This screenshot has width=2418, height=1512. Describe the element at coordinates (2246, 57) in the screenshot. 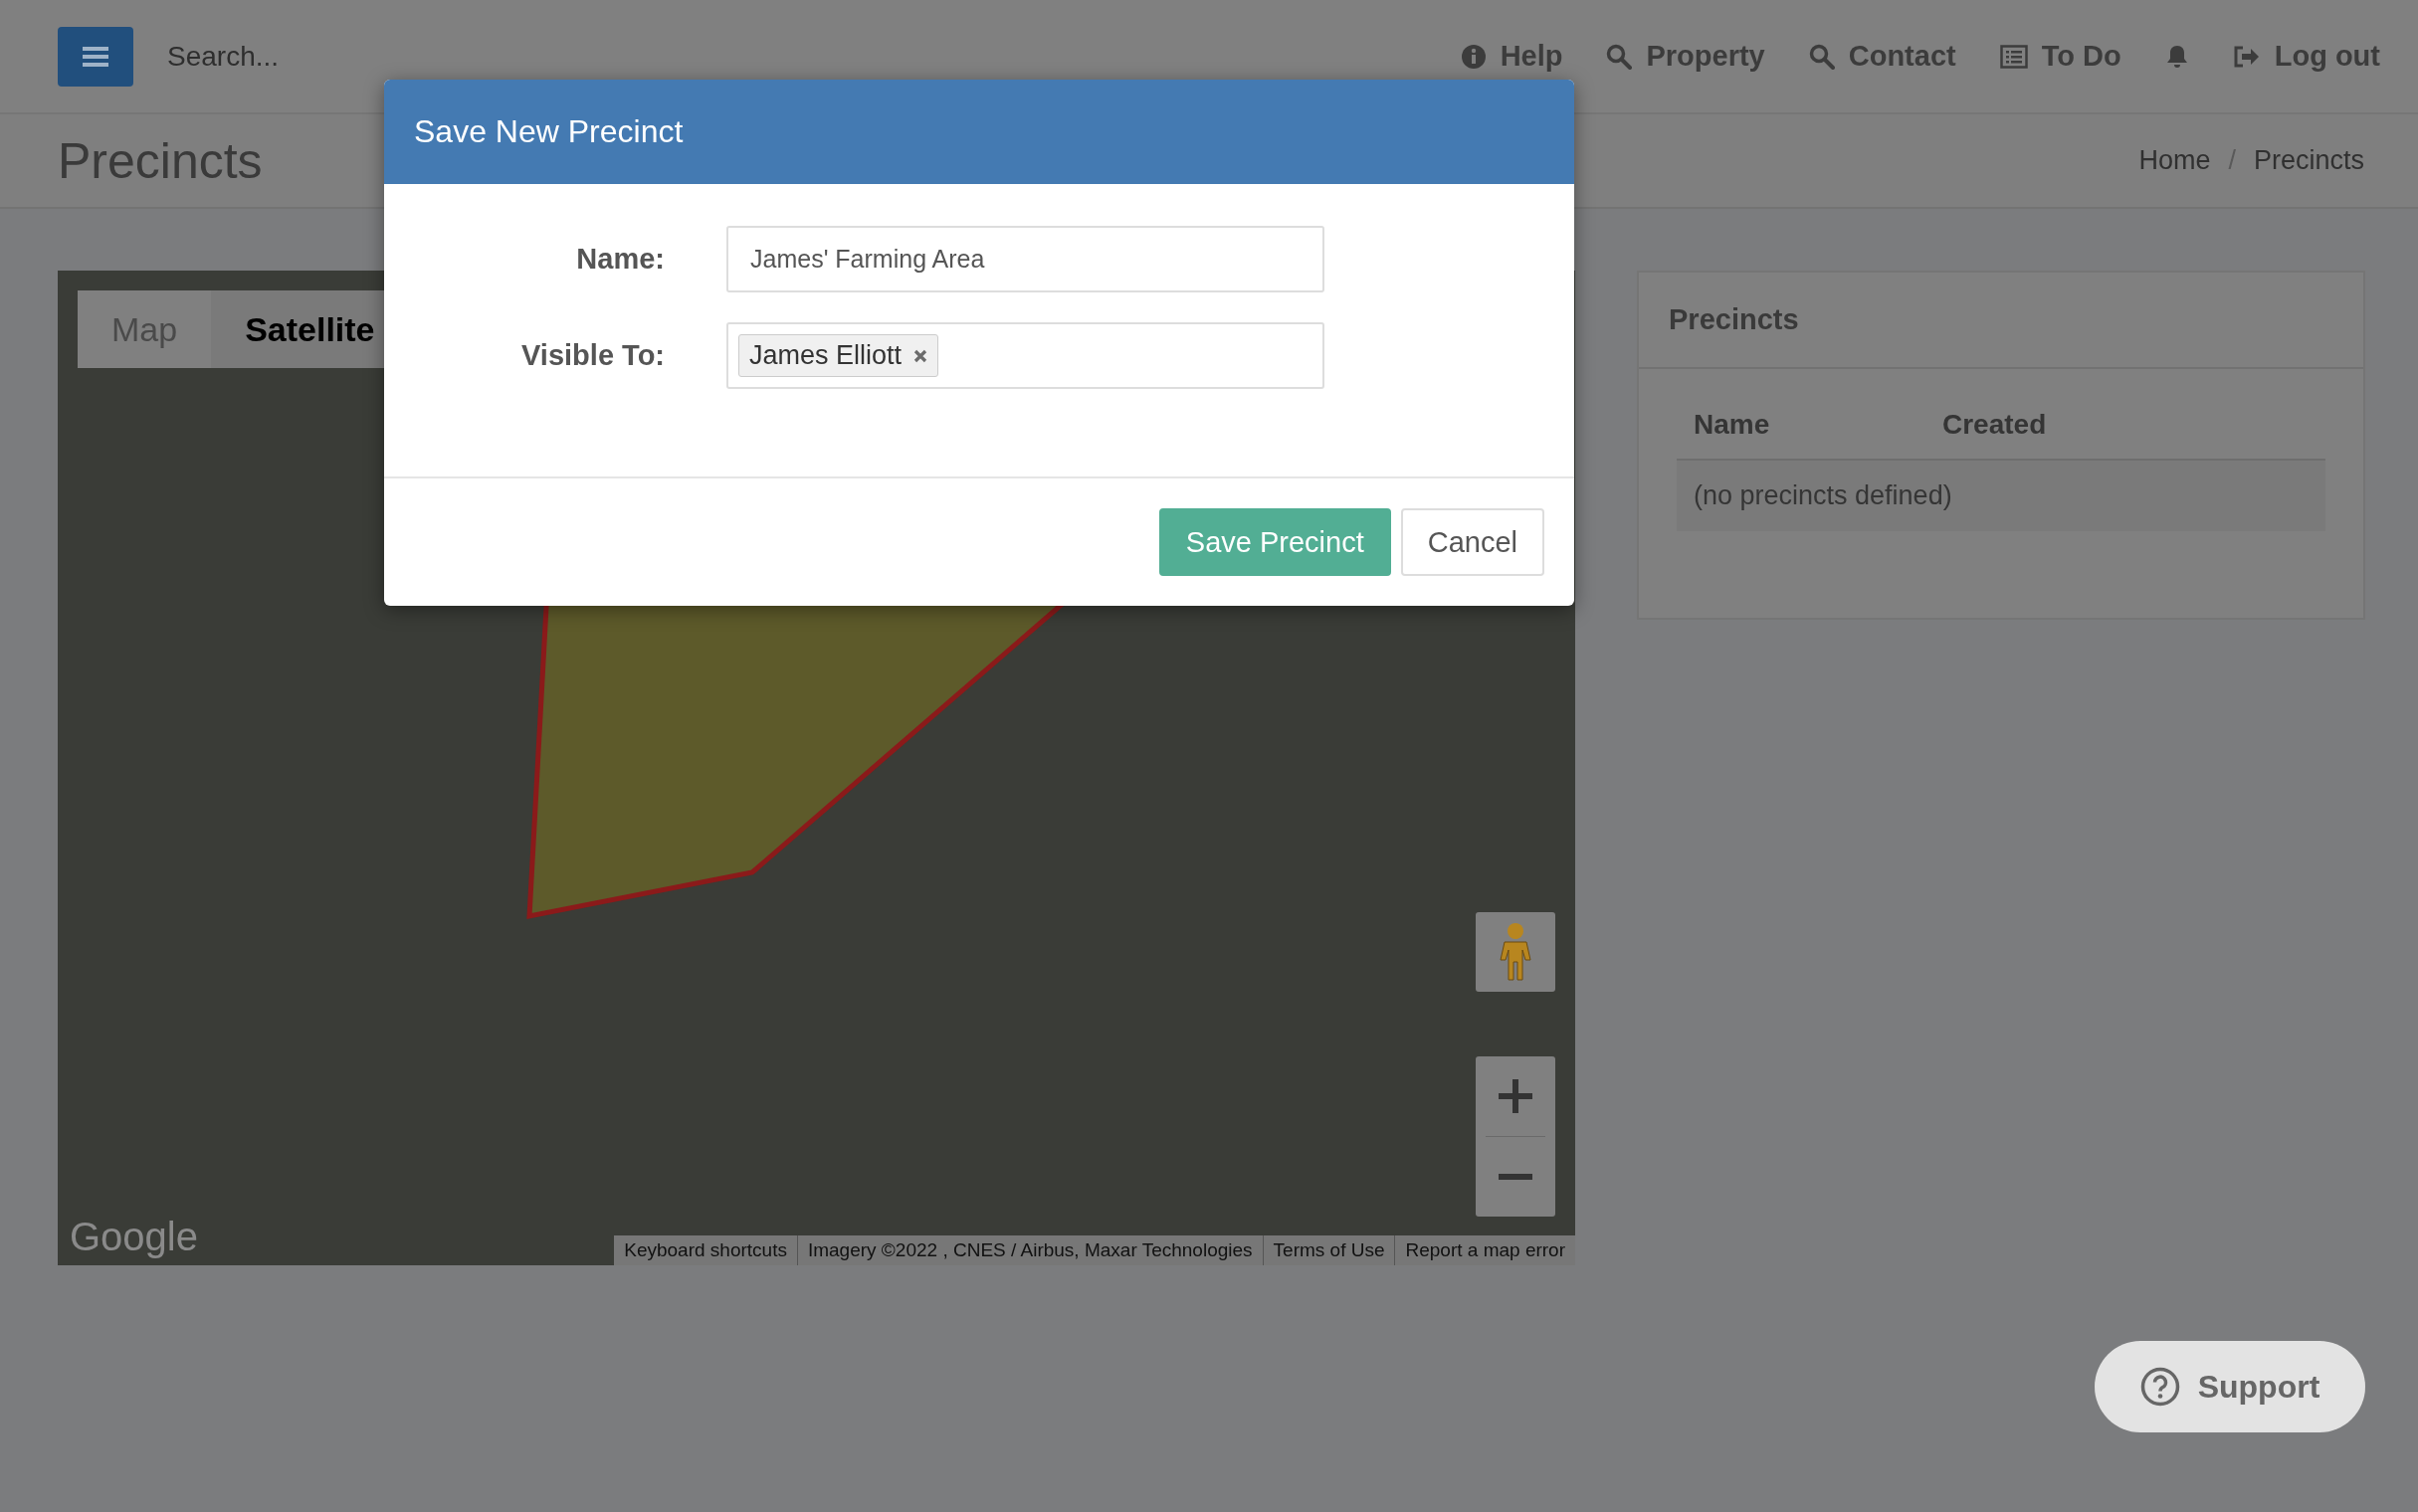

I see `logout-icon` at that location.